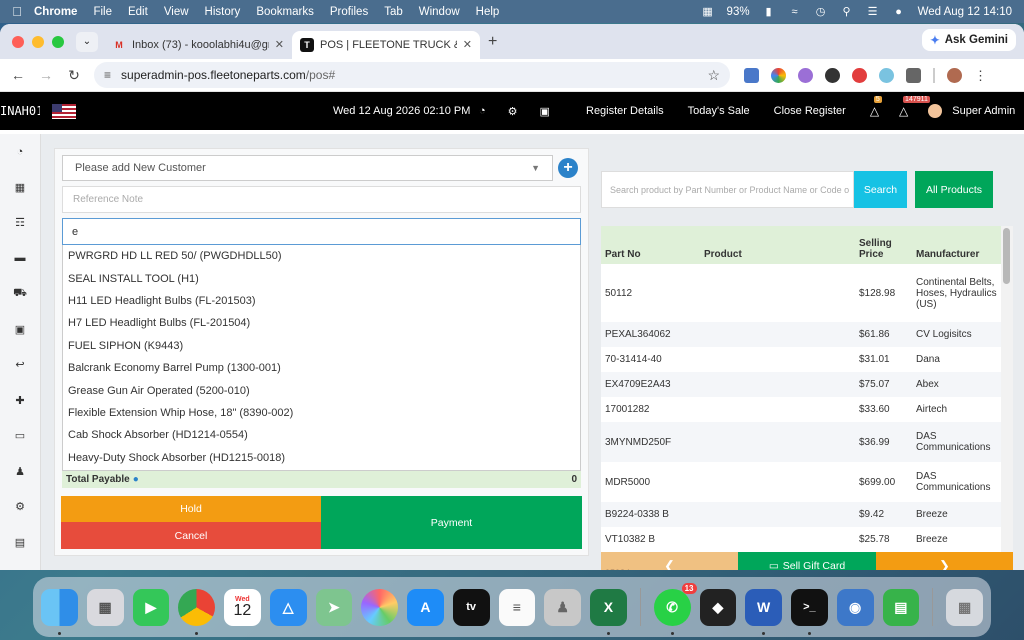  I want to click on menu-tab: Tab, so click(393, 12).